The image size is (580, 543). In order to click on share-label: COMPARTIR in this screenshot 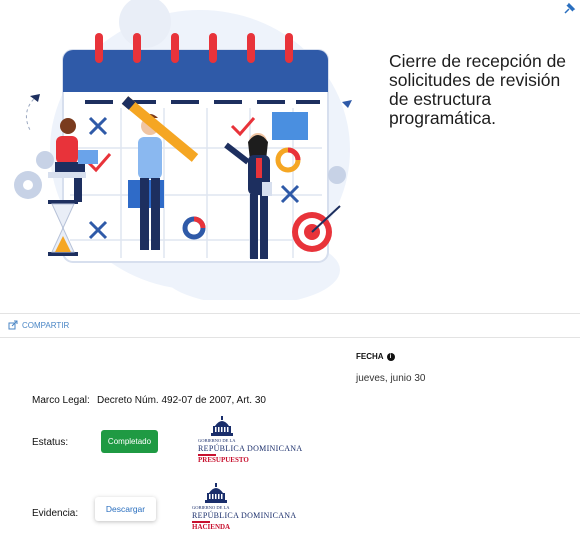, I will do `click(46, 325)`.